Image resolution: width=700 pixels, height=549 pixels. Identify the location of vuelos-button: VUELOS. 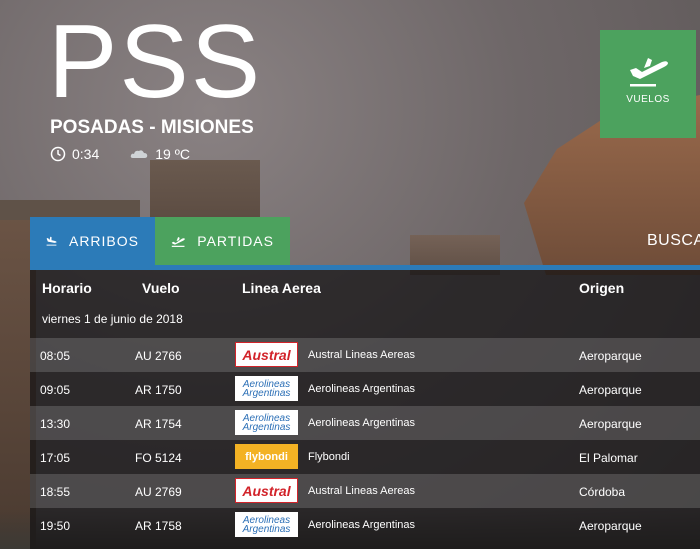
(648, 84).